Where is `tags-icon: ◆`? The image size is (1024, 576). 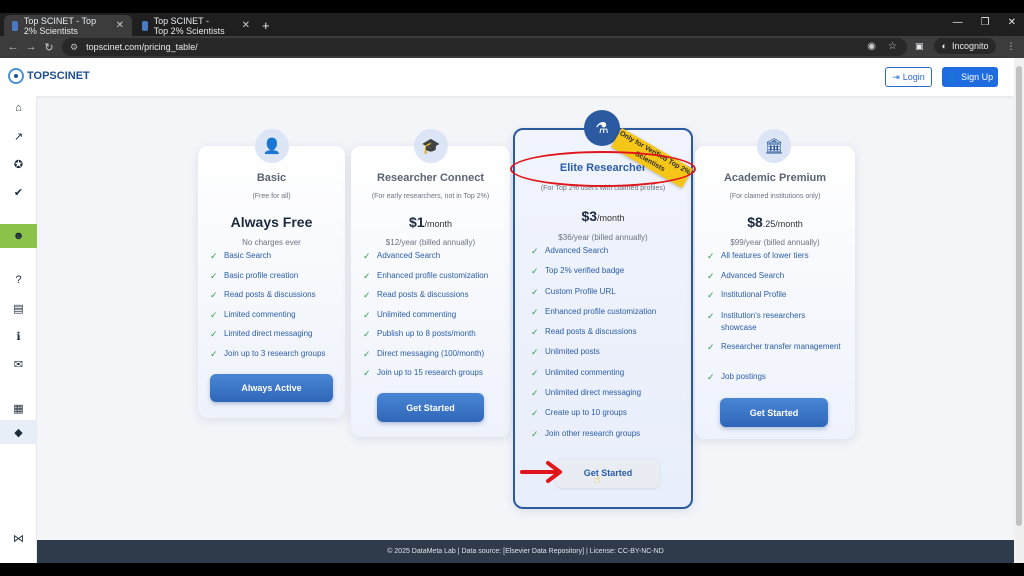
tags-icon: ◆ is located at coordinates (18, 432).